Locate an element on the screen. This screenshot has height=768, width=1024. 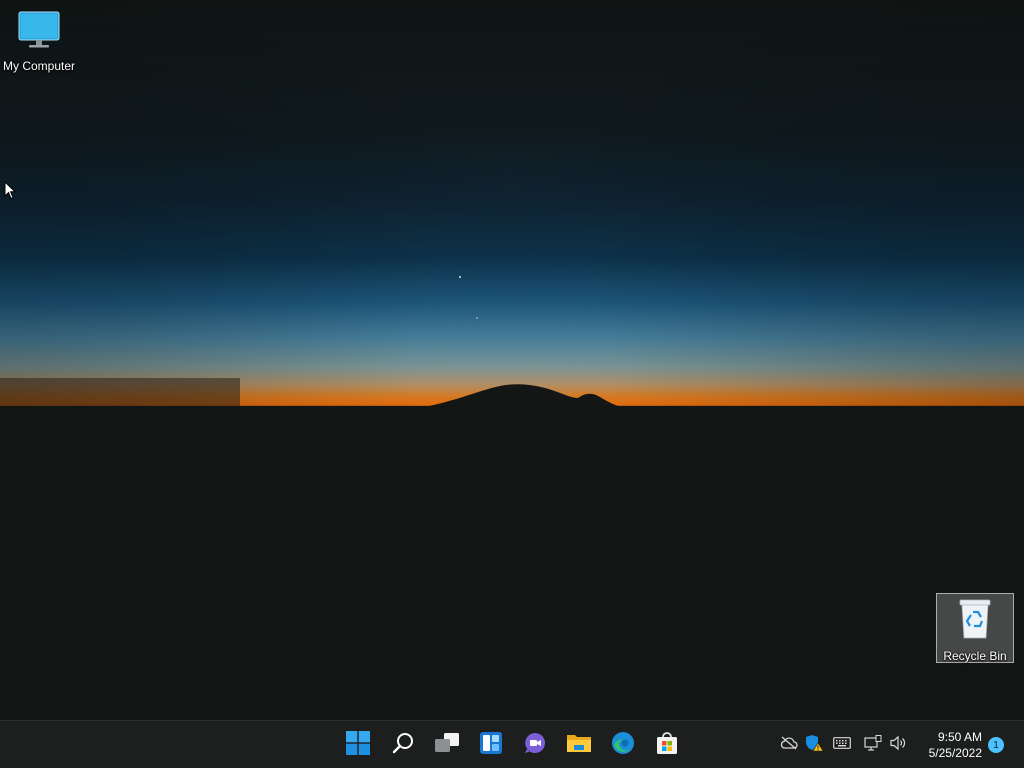
keyboard-icon is located at coordinates (842, 745).